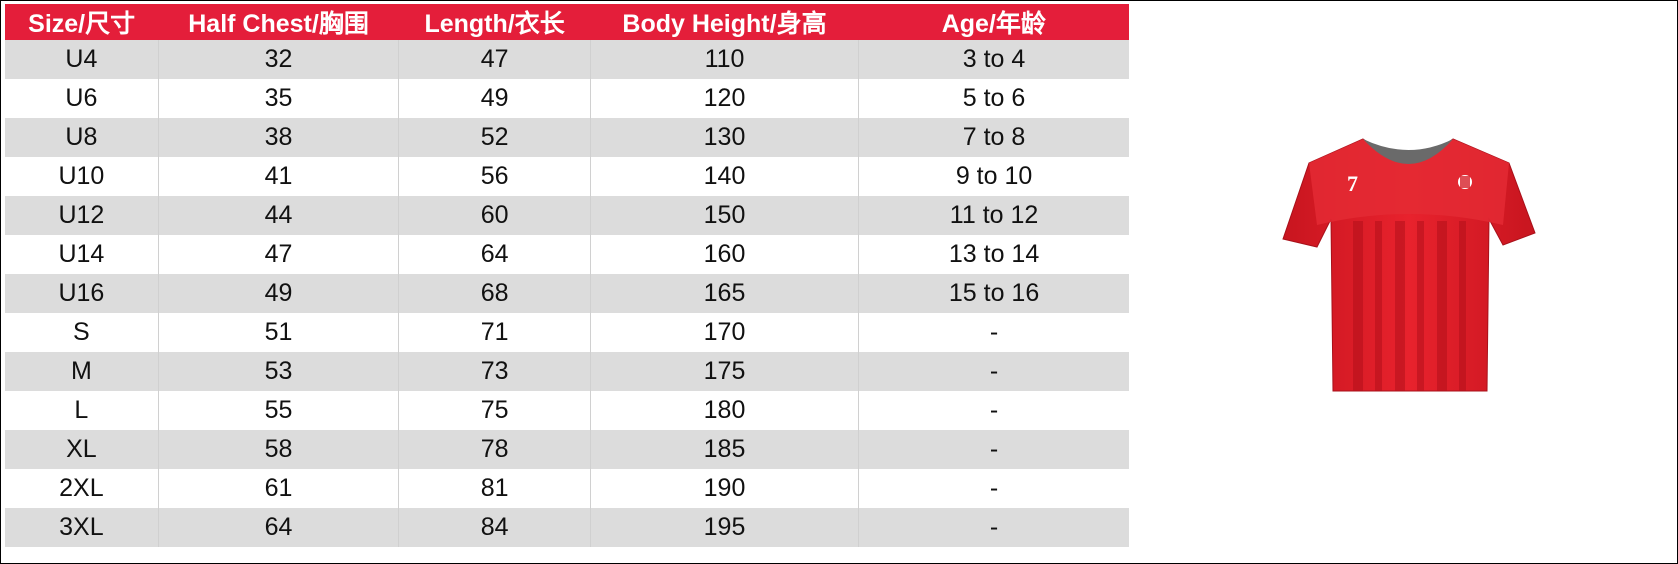  Describe the element at coordinates (82, 371) in the screenshot. I see `cell-size: M` at that location.